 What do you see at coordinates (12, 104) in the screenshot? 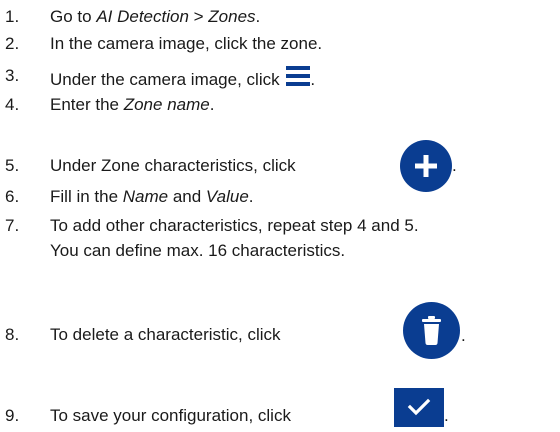
I see `step-number: 4.` at bounding box center [12, 104].